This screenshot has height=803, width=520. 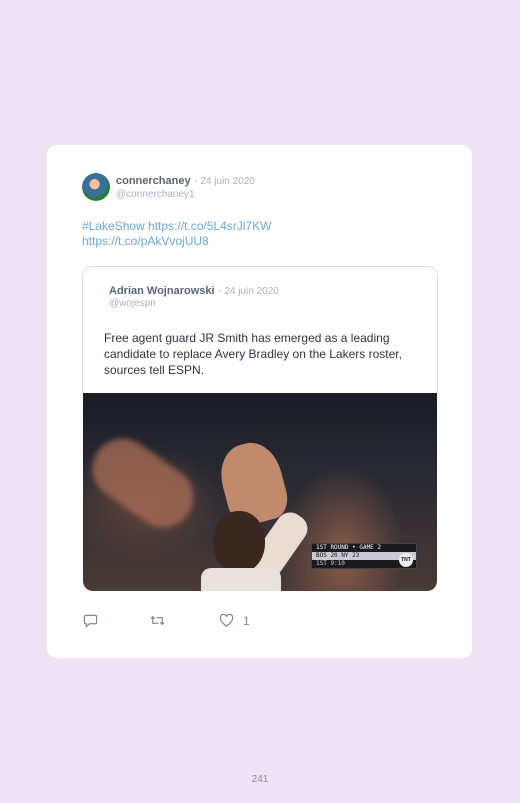 What do you see at coordinates (162, 291) in the screenshot?
I see `quote-author-name: Adrian Wojnarowski` at bounding box center [162, 291].